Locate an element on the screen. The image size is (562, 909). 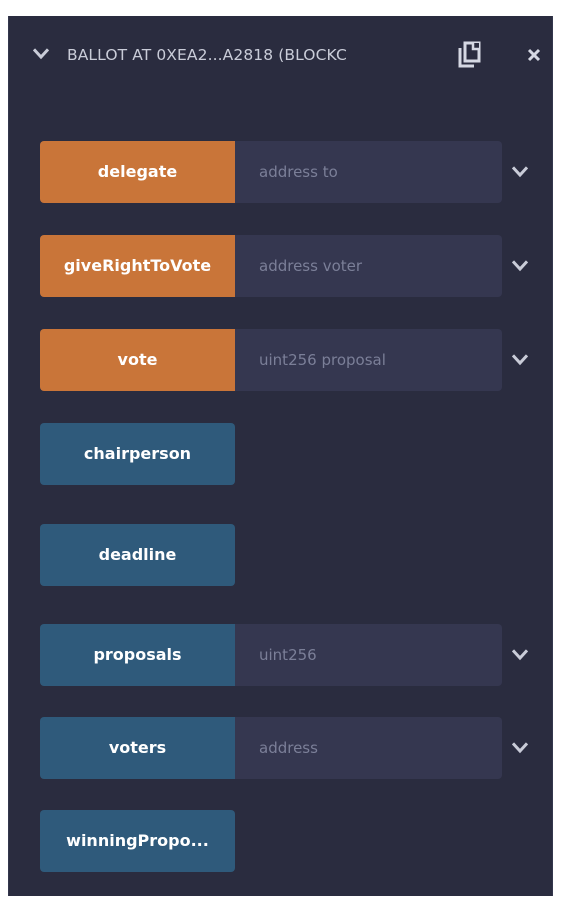
function-row-vote: vote is located at coordinates (297, 360).